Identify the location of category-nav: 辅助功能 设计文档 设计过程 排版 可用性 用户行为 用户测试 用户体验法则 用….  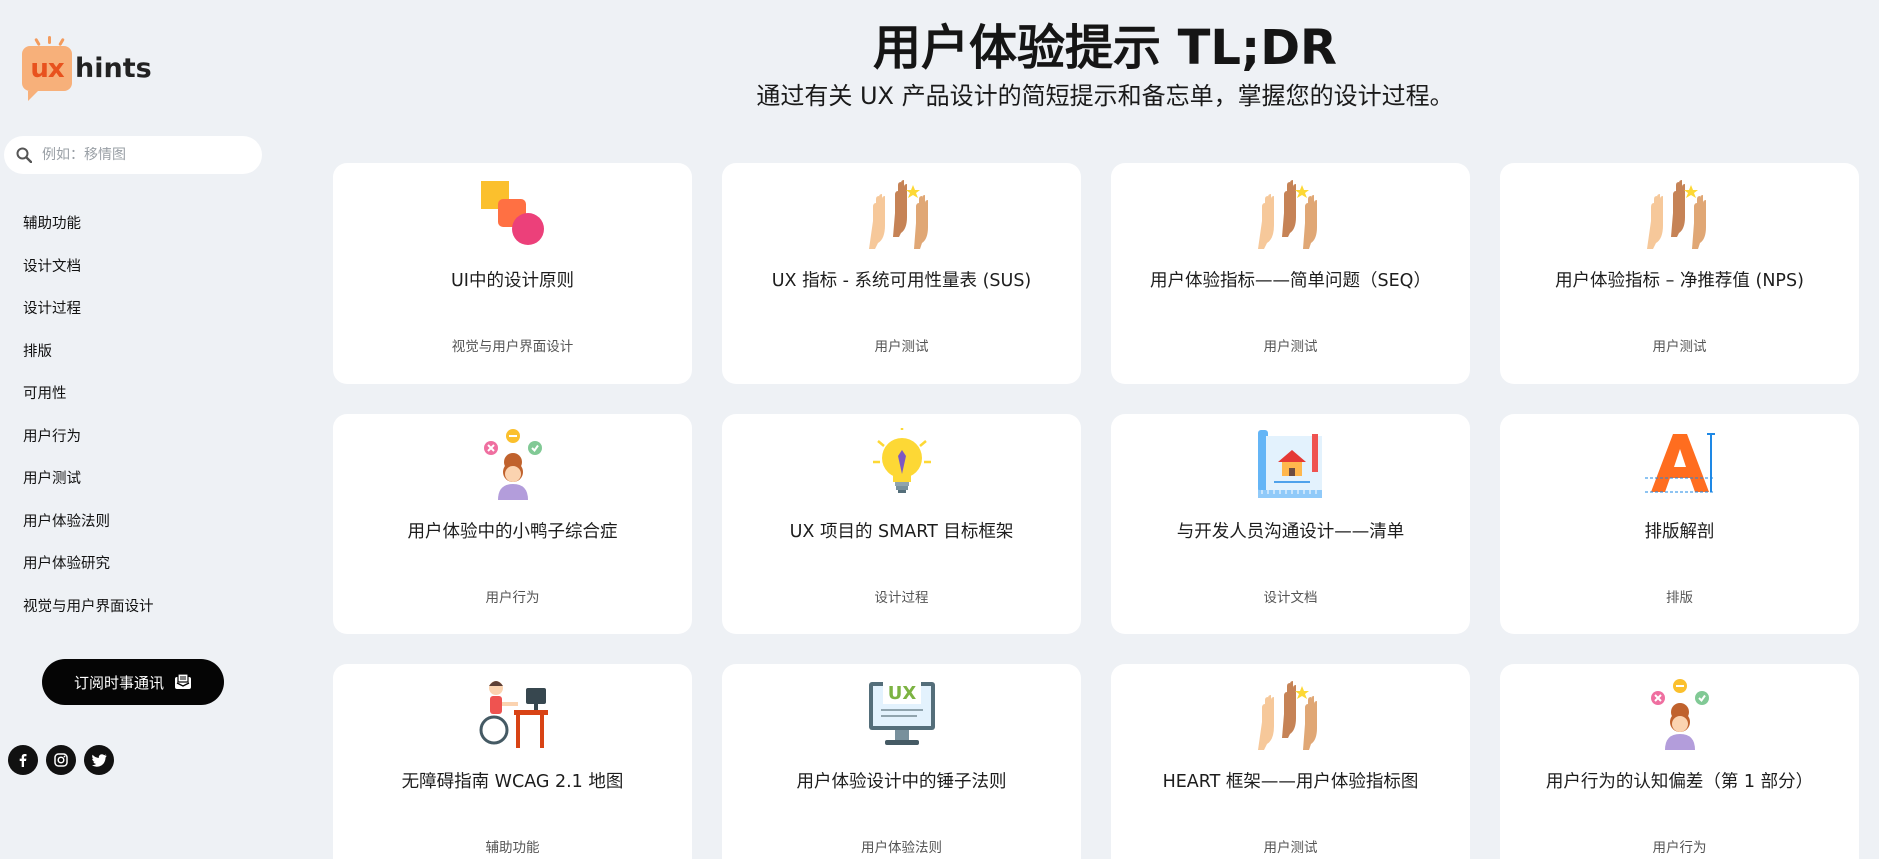
(88, 420).